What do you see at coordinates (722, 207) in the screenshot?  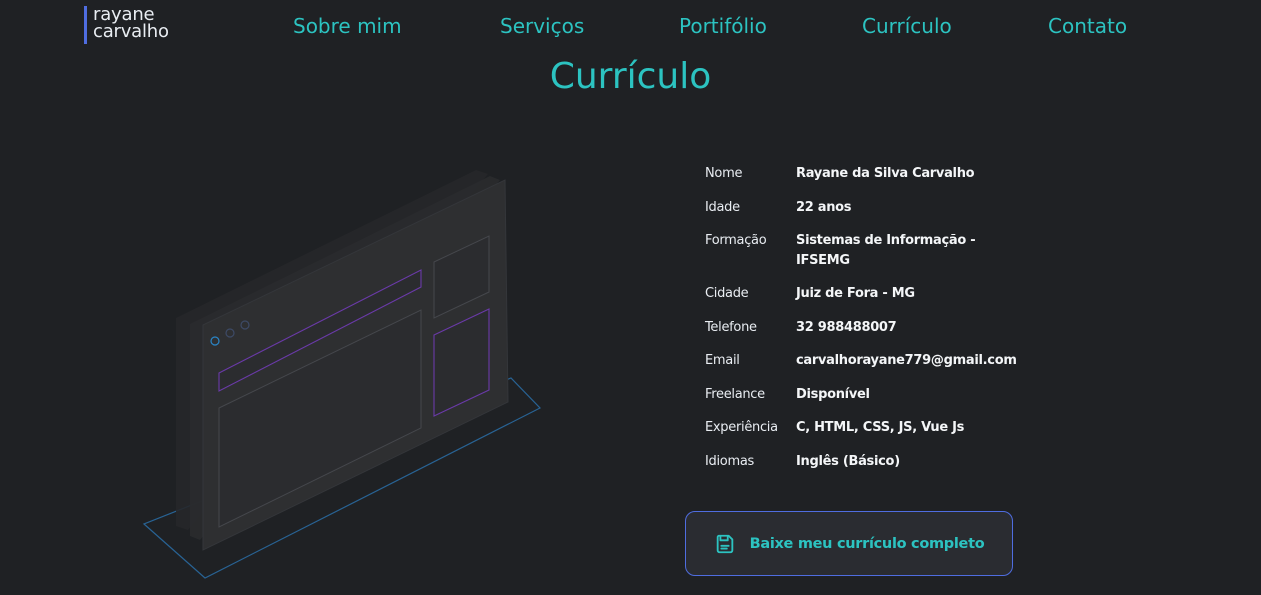 I see `info-label: Idade` at bounding box center [722, 207].